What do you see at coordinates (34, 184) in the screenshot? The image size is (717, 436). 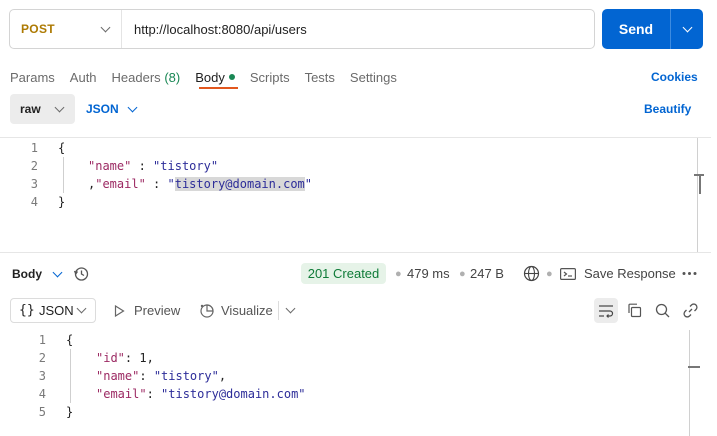 I see `line-number: 3` at bounding box center [34, 184].